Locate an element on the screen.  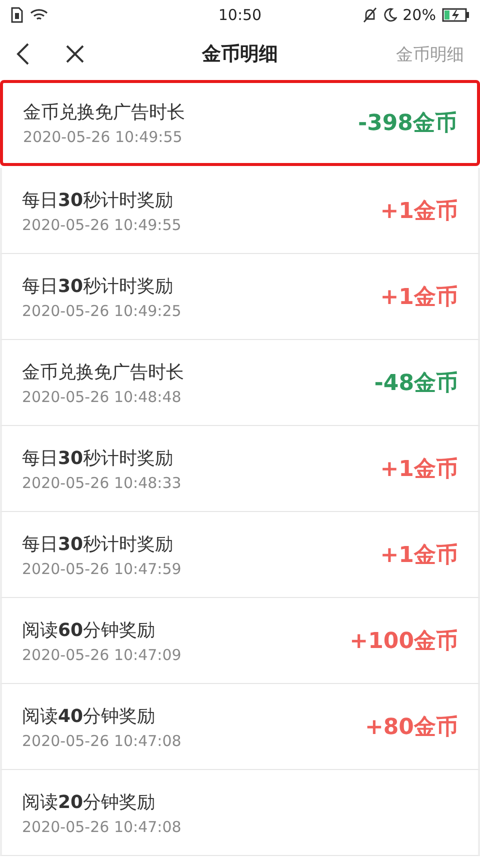
back-icon is located at coordinates (23, 54).